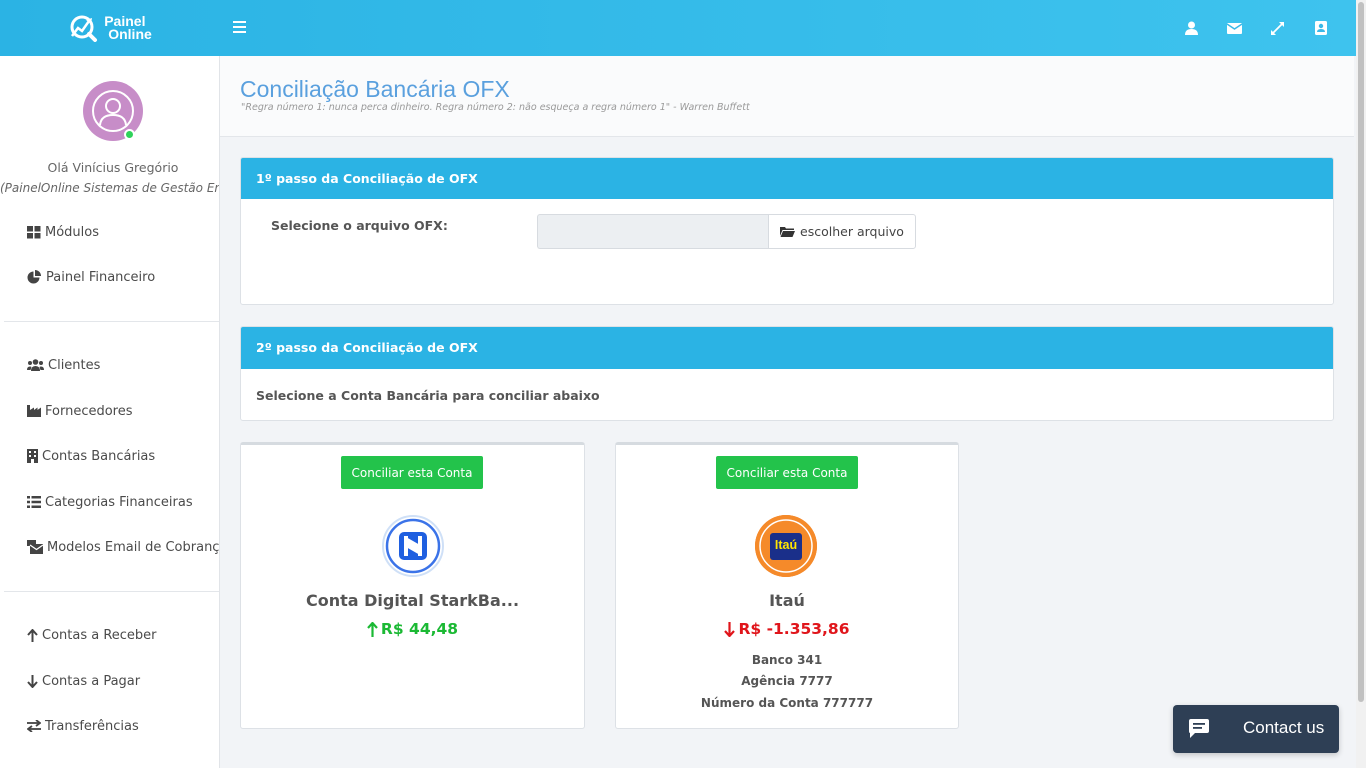 This screenshot has width=1366, height=768. Describe the element at coordinates (787, 681) in the screenshot. I see `account-agency: Agência 7777` at that location.